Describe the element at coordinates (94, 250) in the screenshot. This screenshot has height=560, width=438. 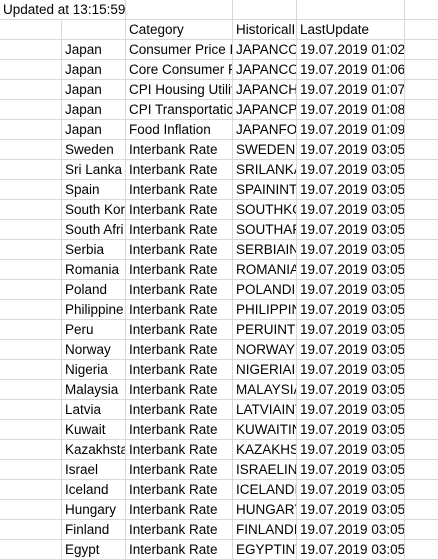
I see `country-cell: Serbia` at that location.